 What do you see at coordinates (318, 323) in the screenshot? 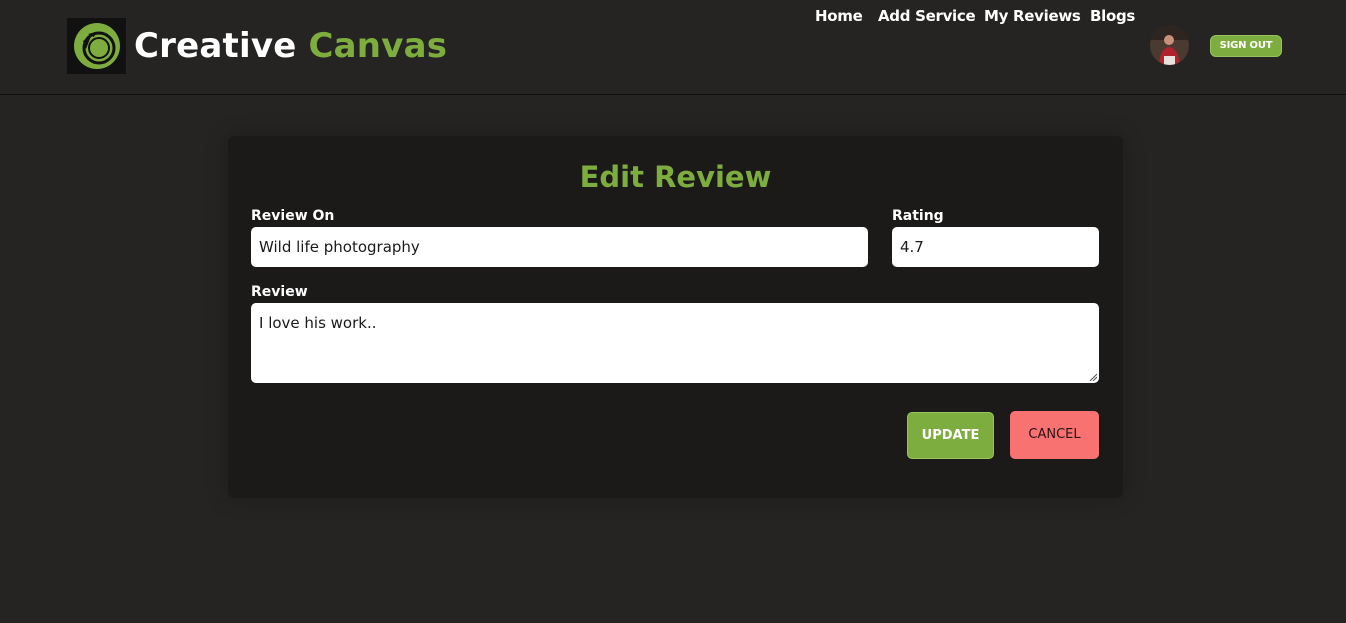
I see `review-text: I love his work..` at bounding box center [318, 323].